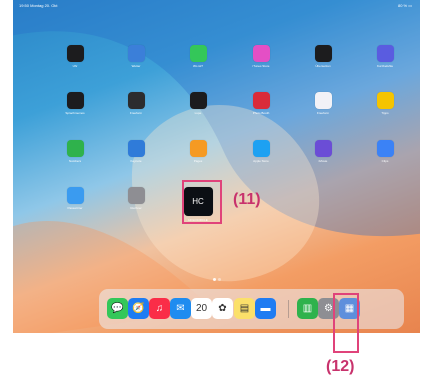 The width and height of the screenshot is (448, 381). I want to click on app-pages: Pages, so click(198, 151).